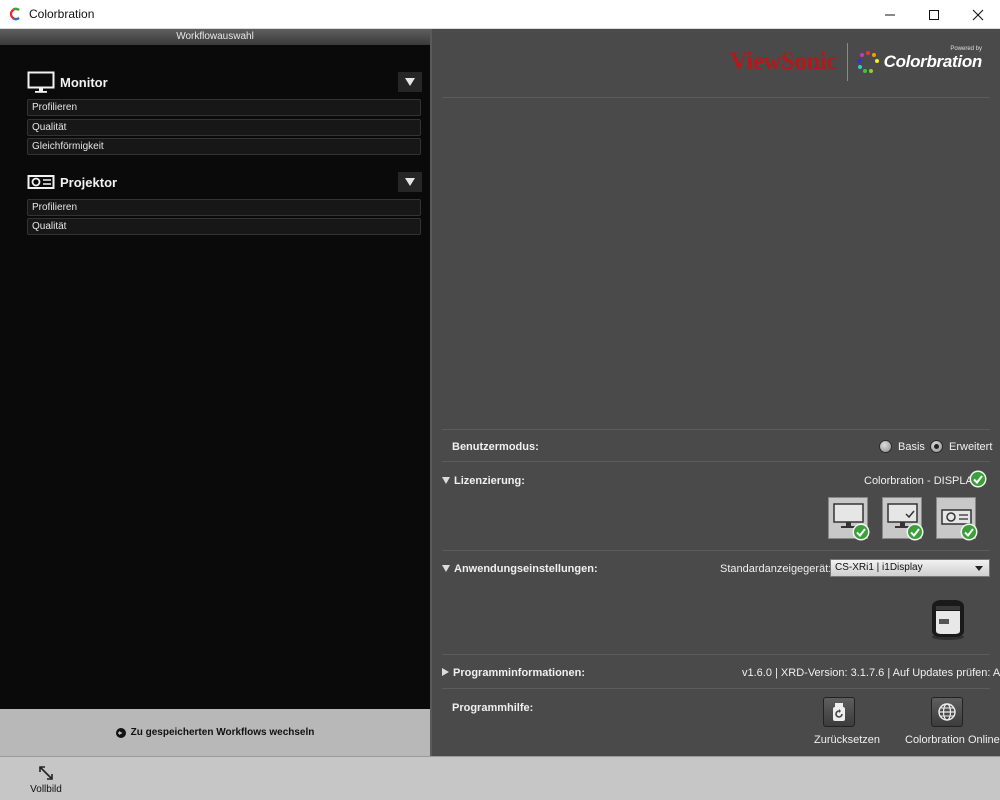 The width and height of the screenshot is (1000, 800). Describe the element at coordinates (46, 773) in the screenshot. I see `fullscreen-icon` at that location.